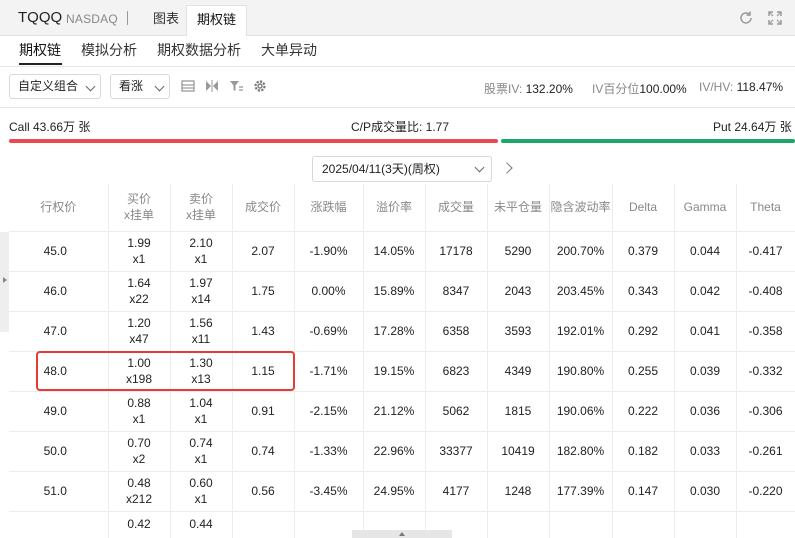  What do you see at coordinates (59, 451) in the screenshot?
I see `strike-cell: 50.0` at bounding box center [59, 451].